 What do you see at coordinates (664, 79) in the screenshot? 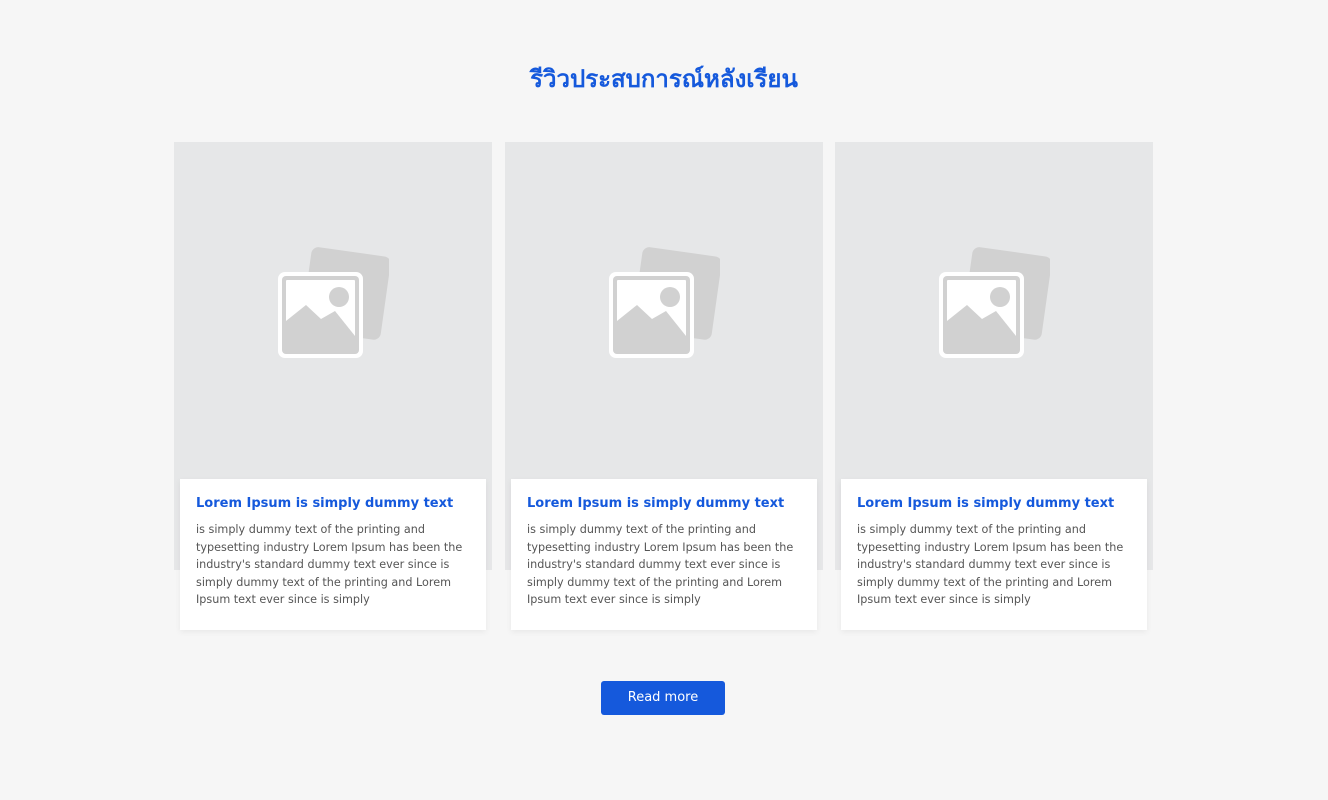
I see `section-title: รีวิวประสบการณ์หลังเรียน` at bounding box center [664, 79].